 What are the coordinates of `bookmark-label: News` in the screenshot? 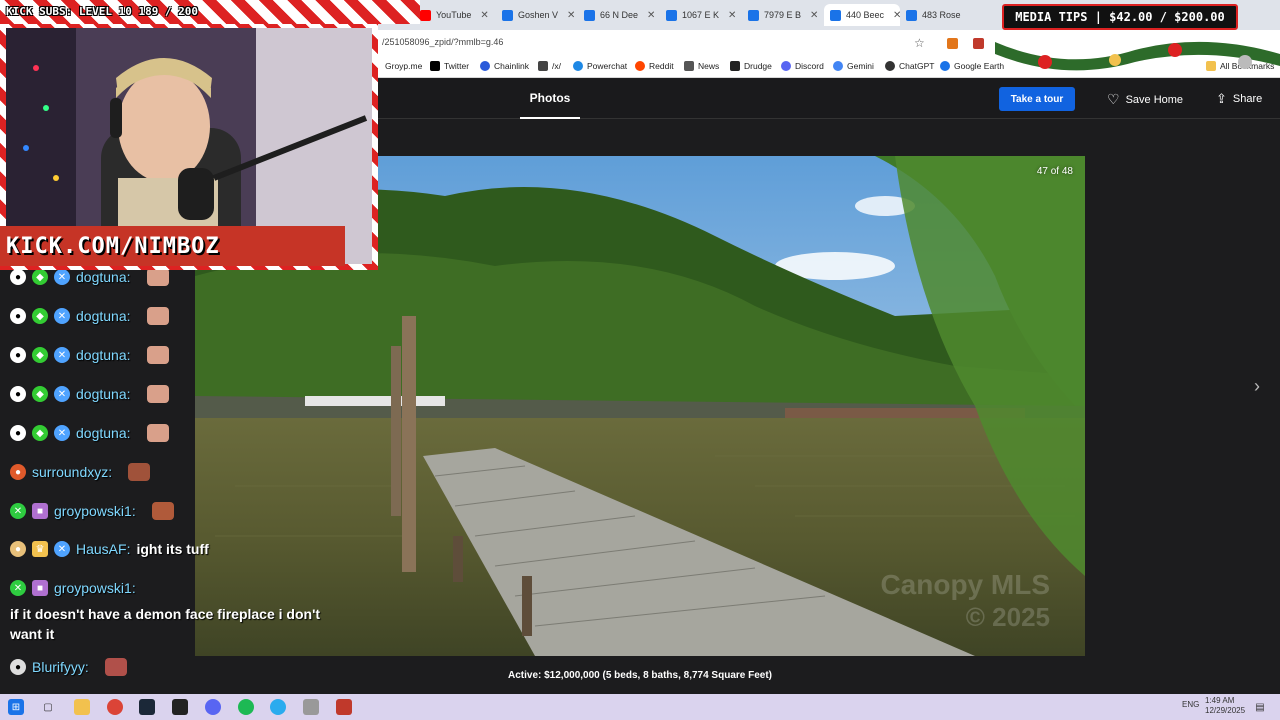 It's located at (709, 66).